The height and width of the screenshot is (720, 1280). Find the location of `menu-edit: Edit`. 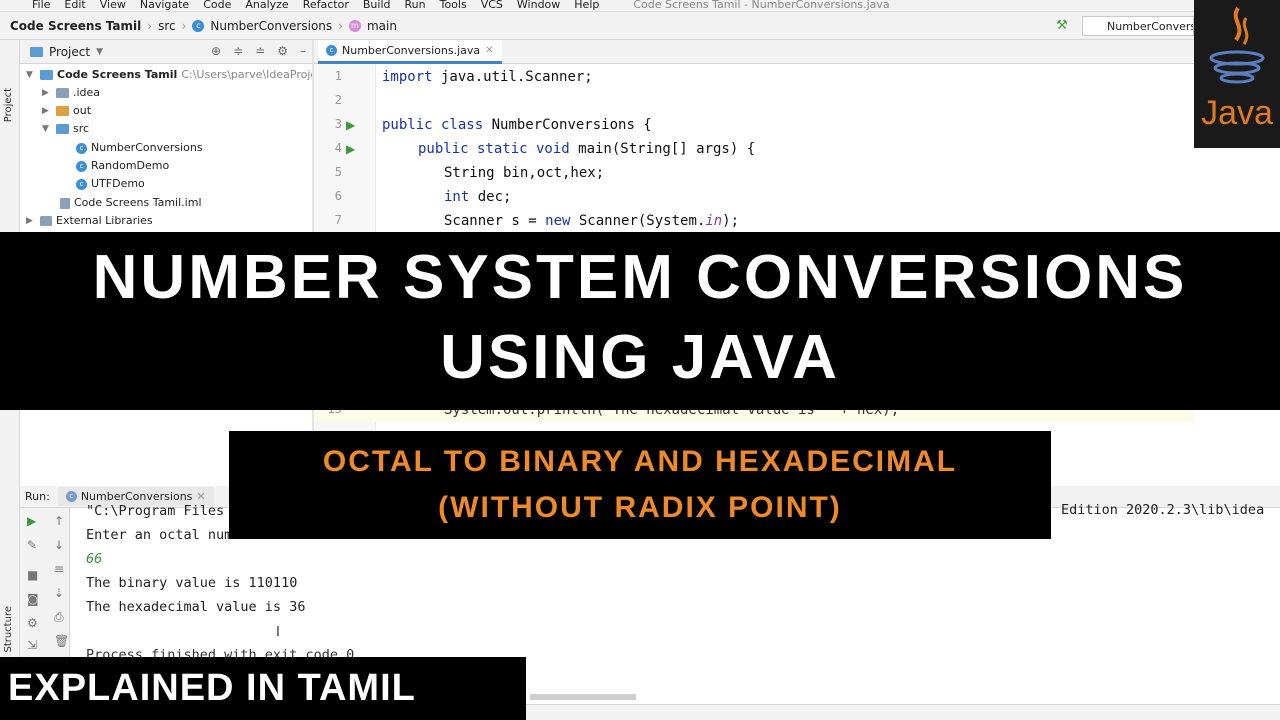

menu-edit: Edit is located at coordinates (74, 5).